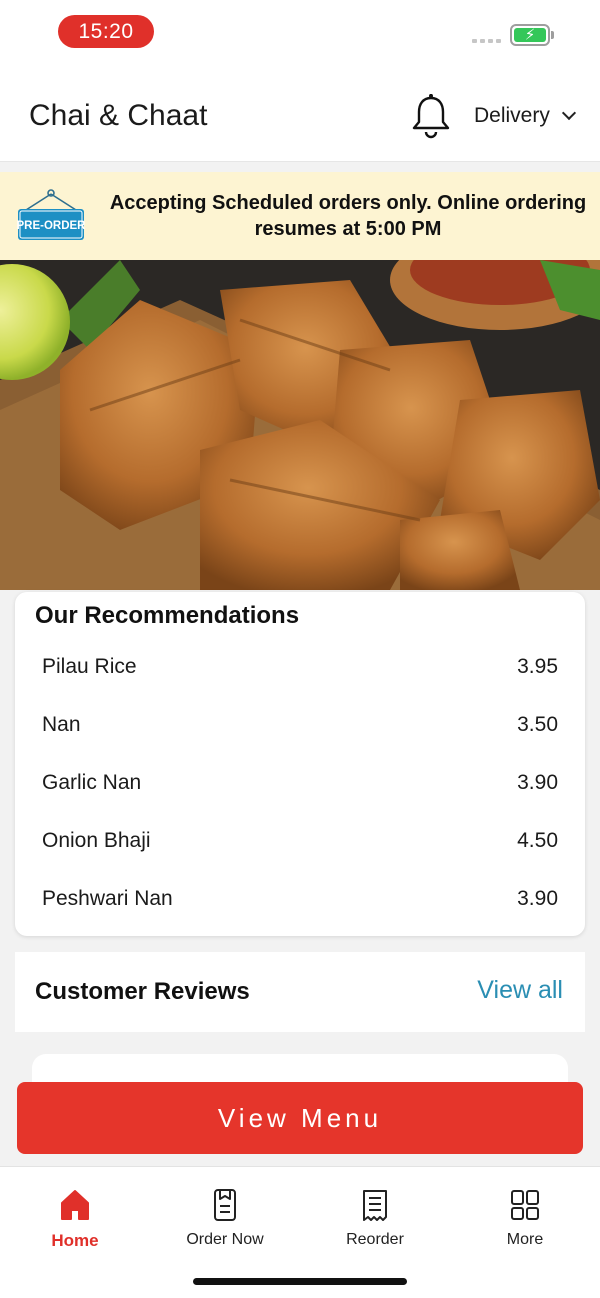  What do you see at coordinates (300, 113) in the screenshot?
I see `app-header: Chai & Chaat Delivery` at bounding box center [300, 113].